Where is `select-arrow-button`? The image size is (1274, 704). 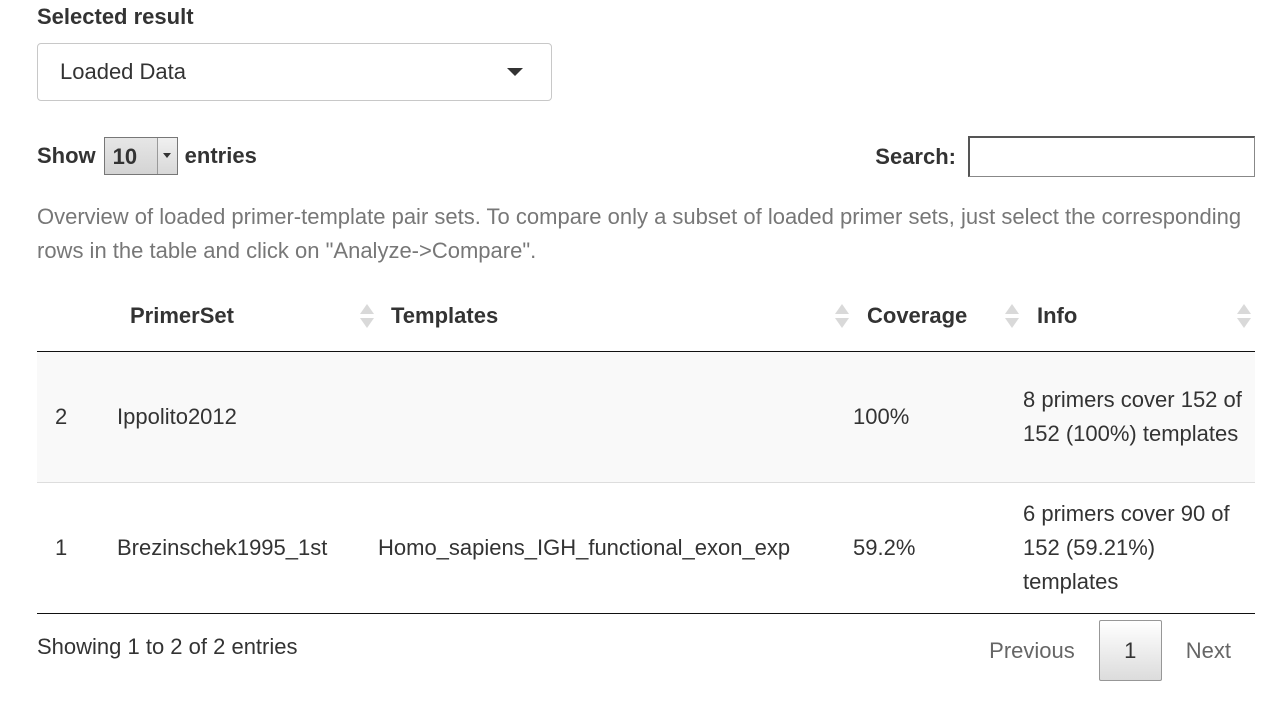
select-arrow-button is located at coordinates (166, 156).